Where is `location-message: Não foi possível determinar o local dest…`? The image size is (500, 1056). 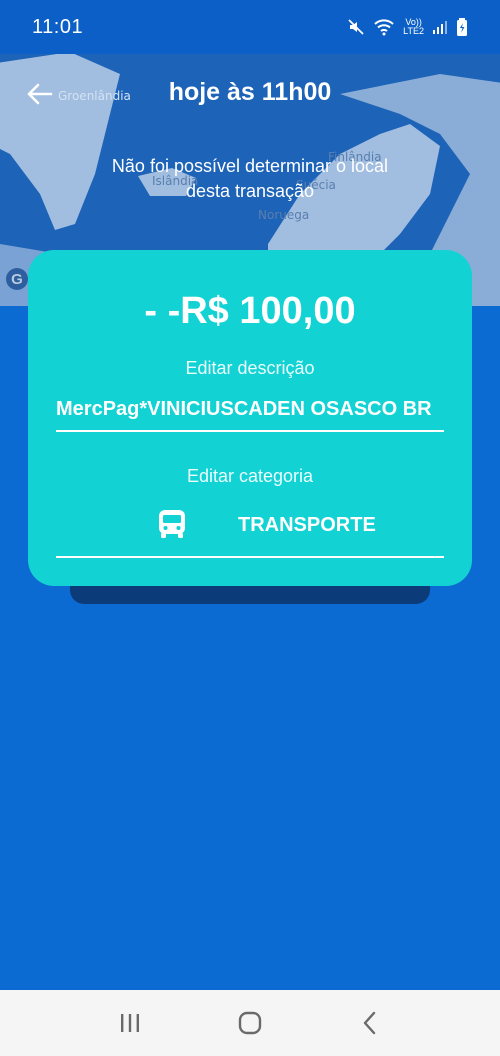
location-message: Não foi possível determinar o local dest… is located at coordinates (250, 179).